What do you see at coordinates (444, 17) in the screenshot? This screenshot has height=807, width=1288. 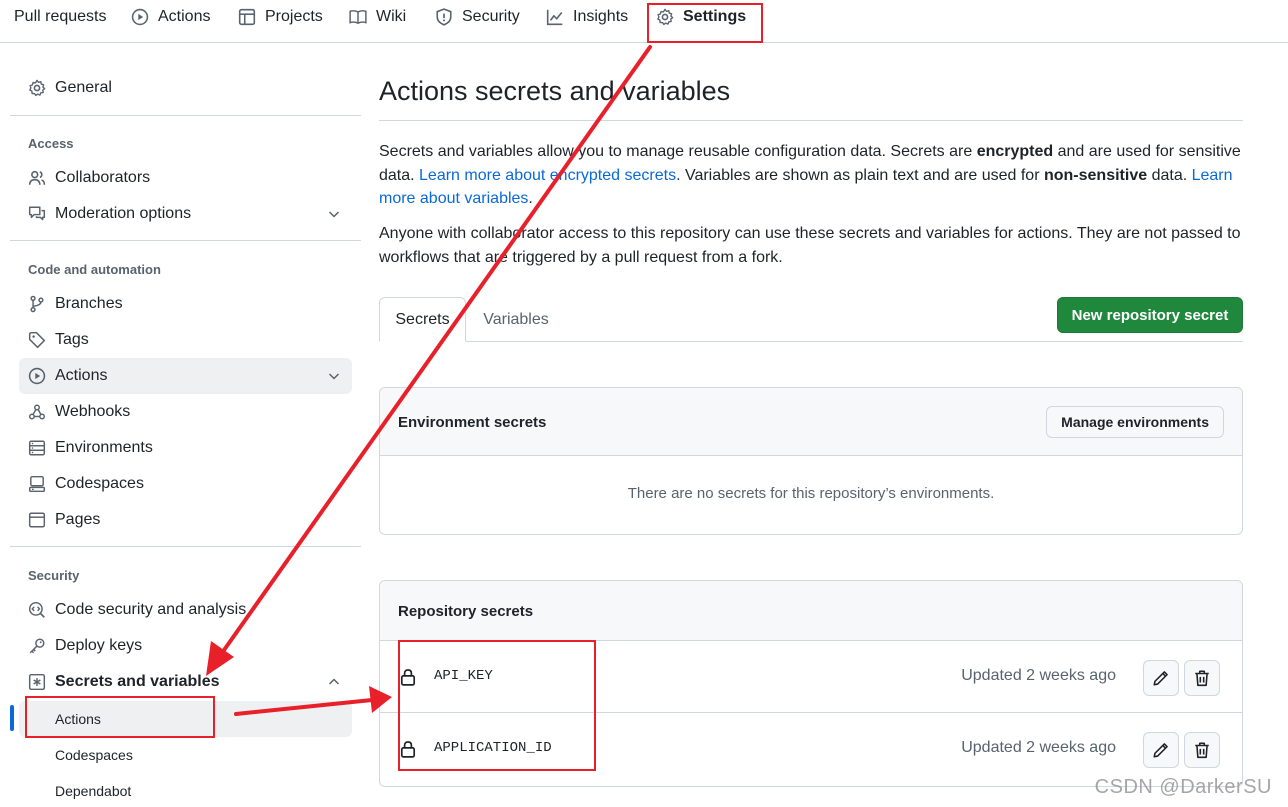 I see `shield-icon` at bounding box center [444, 17].